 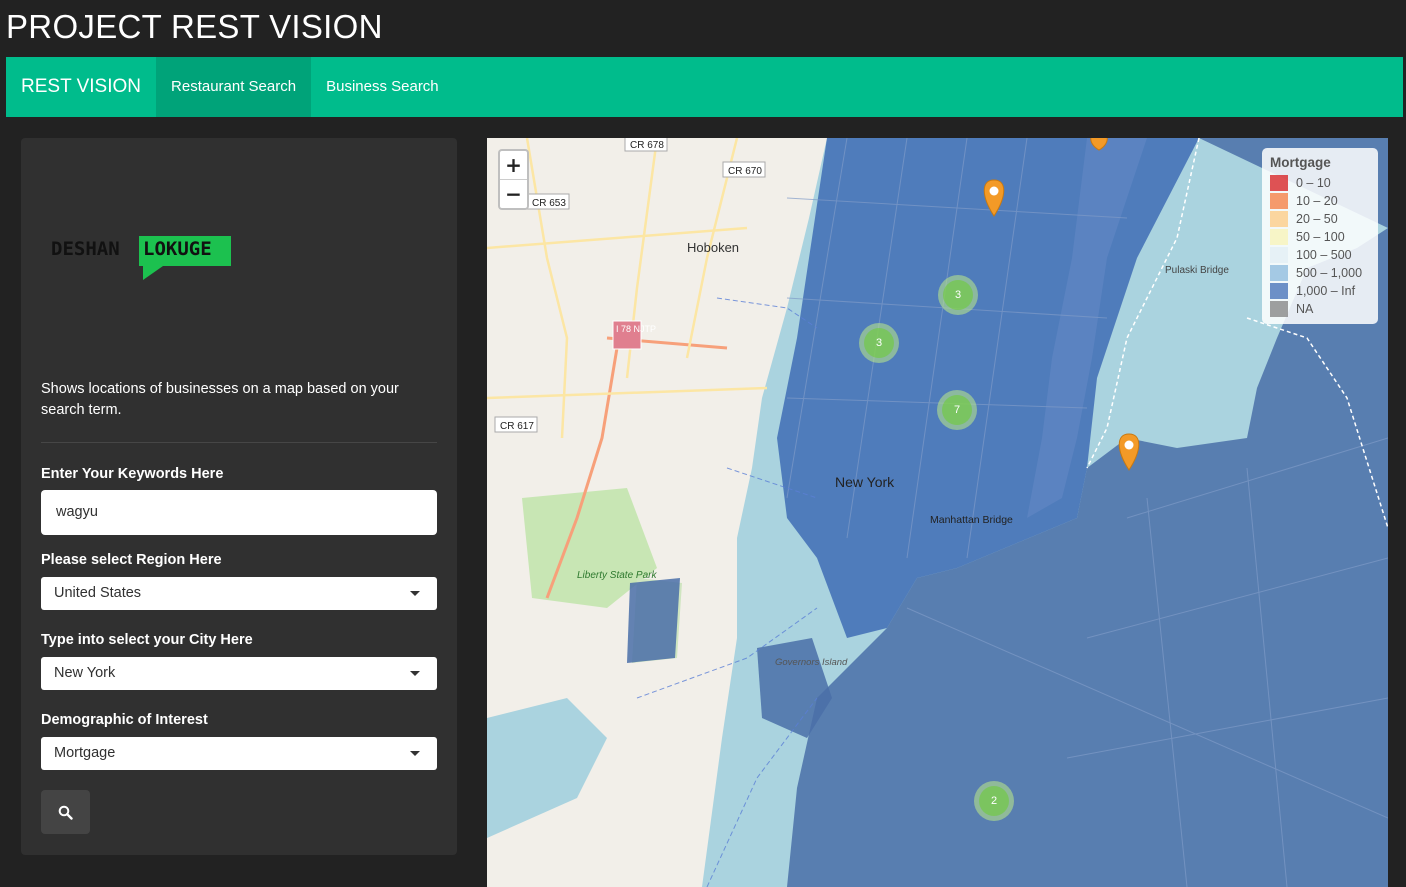 What do you see at coordinates (1305, 309) in the screenshot?
I see `legend-label: NA` at bounding box center [1305, 309].